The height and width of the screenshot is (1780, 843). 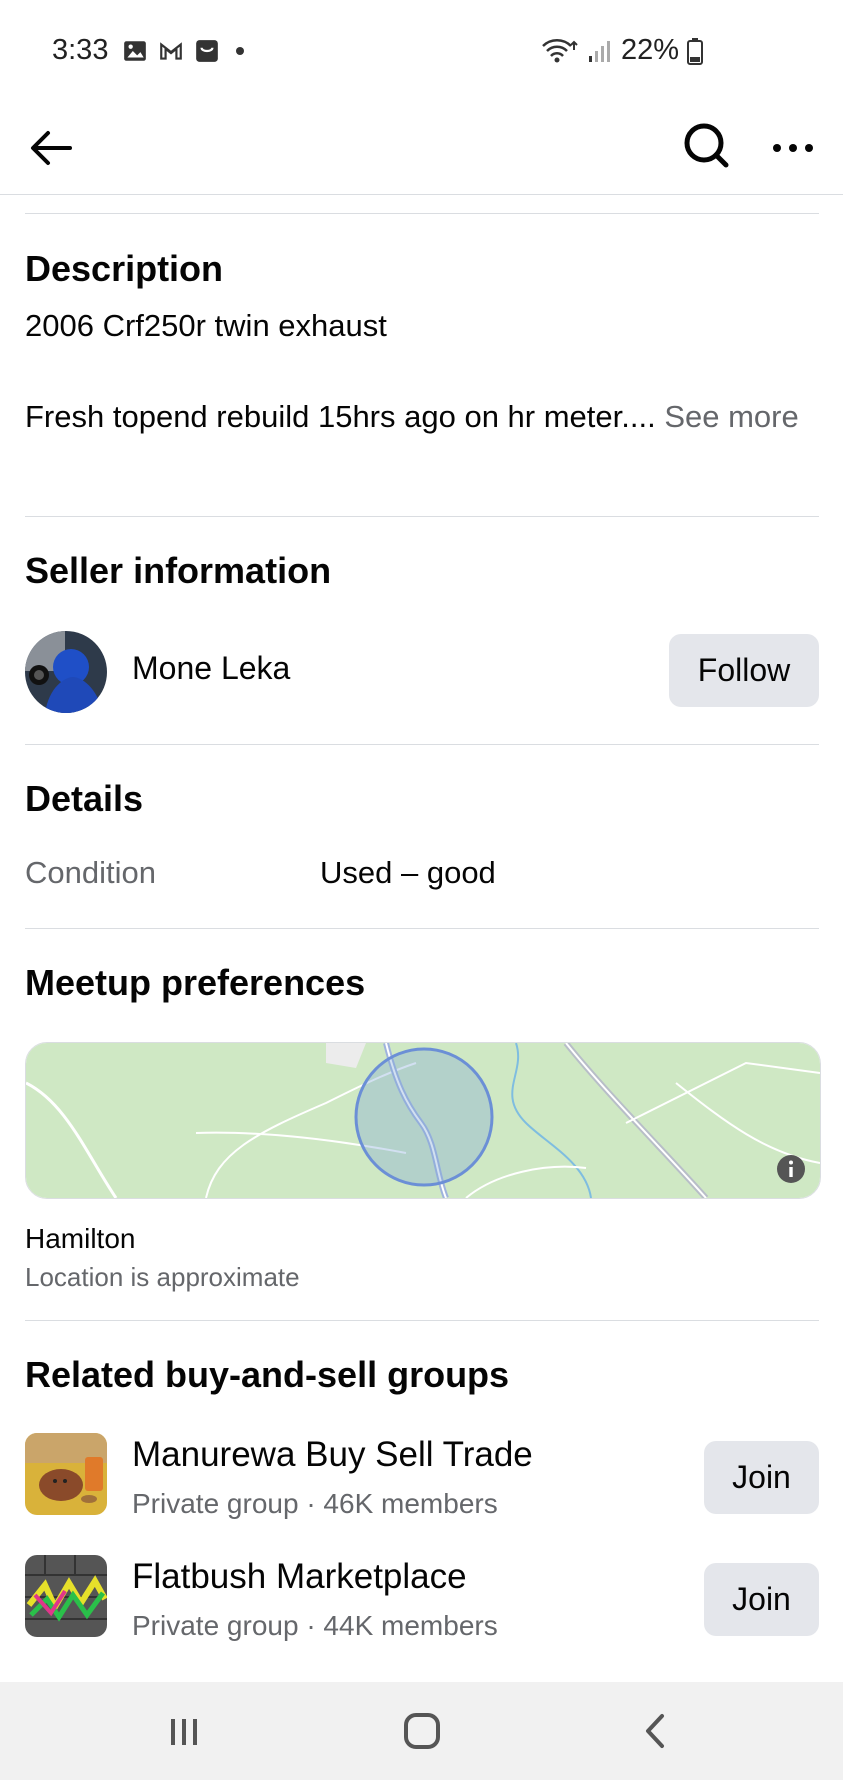 I want to click on gallery-icon, so click(x=135, y=51).